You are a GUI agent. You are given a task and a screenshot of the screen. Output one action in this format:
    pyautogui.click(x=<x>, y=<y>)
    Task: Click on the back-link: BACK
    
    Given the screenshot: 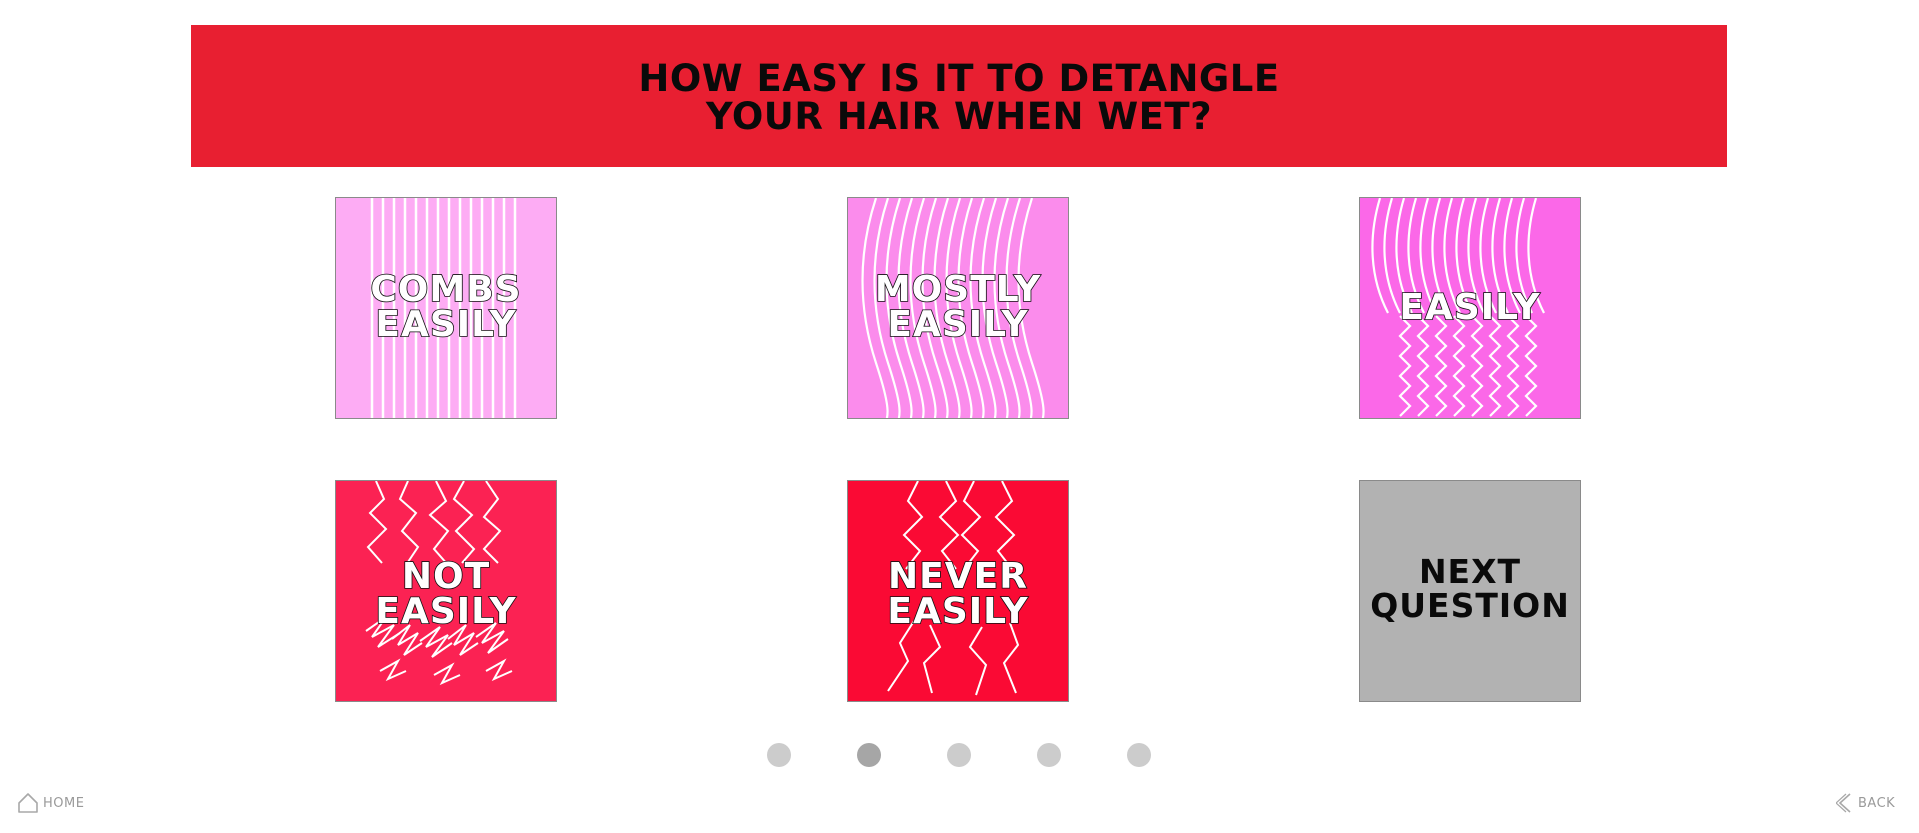 What is the action you would take?
    pyautogui.click(x=1865, y=803)
    